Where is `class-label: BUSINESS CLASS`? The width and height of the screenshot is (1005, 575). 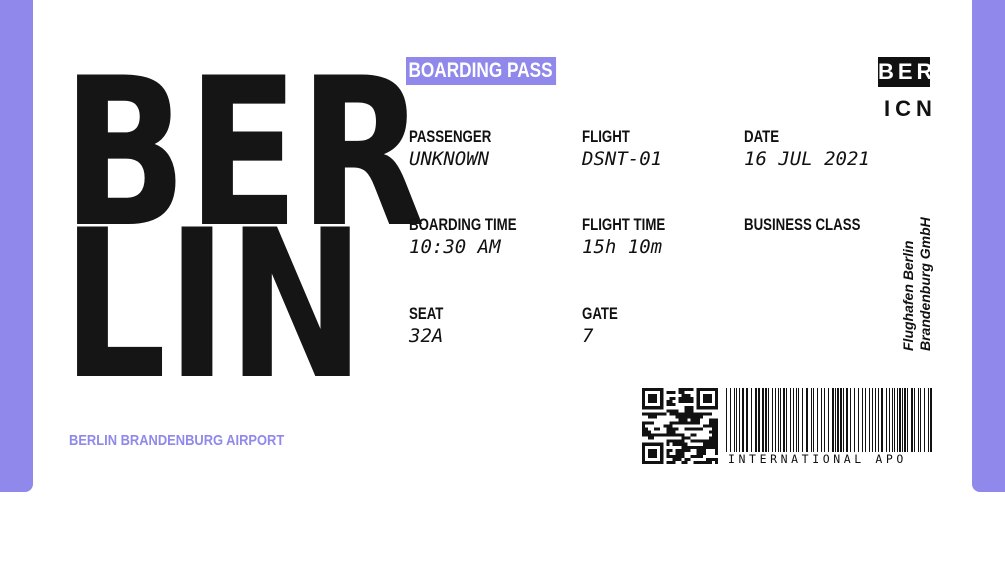 class-label: BUSINESS CLASS is located at coordinates (802, 224).